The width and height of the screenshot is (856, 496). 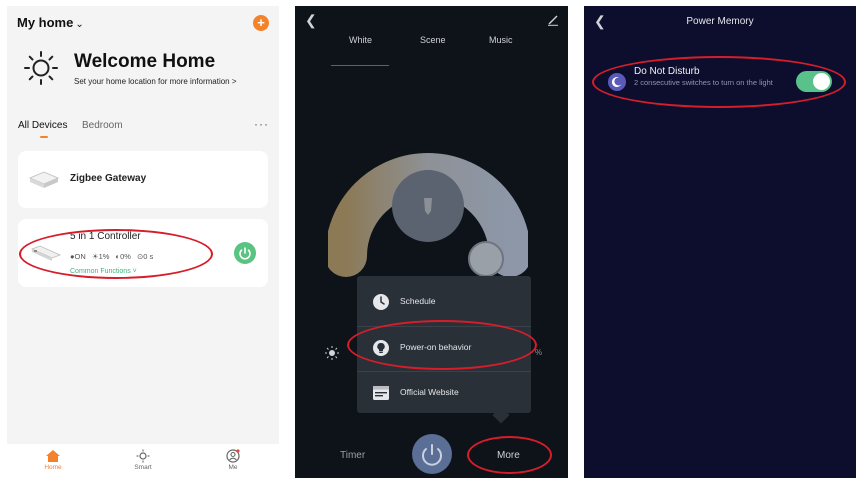 What do you see at coordinates (381, 393) in the screenshot?
I see `browser-icon` at bounding box center [381, 393].